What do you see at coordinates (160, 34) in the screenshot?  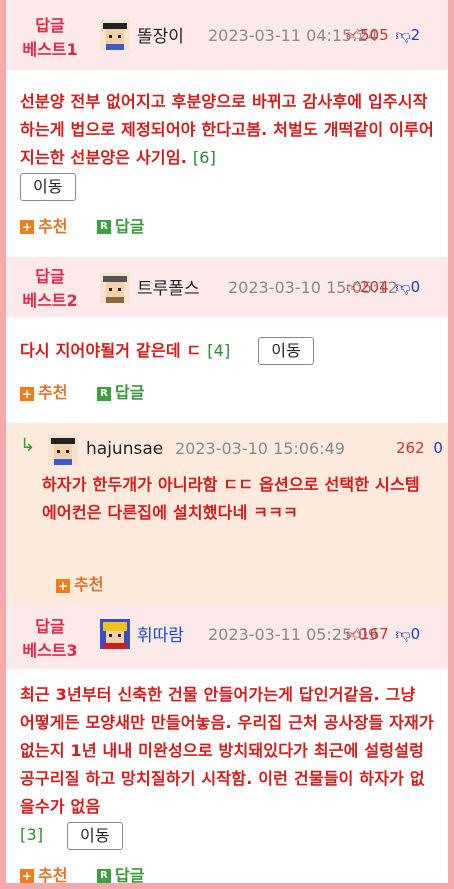 I see `author-nick: 똘장이` at bounding box center [160, 34].